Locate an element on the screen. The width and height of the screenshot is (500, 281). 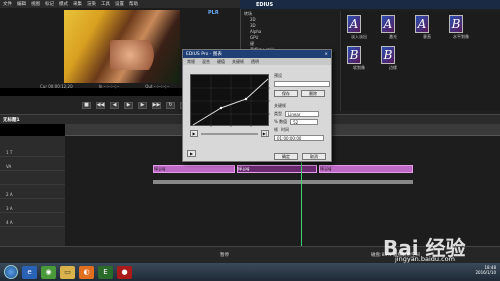
folder-icon: ▭ is located at coordinates (67, 272).